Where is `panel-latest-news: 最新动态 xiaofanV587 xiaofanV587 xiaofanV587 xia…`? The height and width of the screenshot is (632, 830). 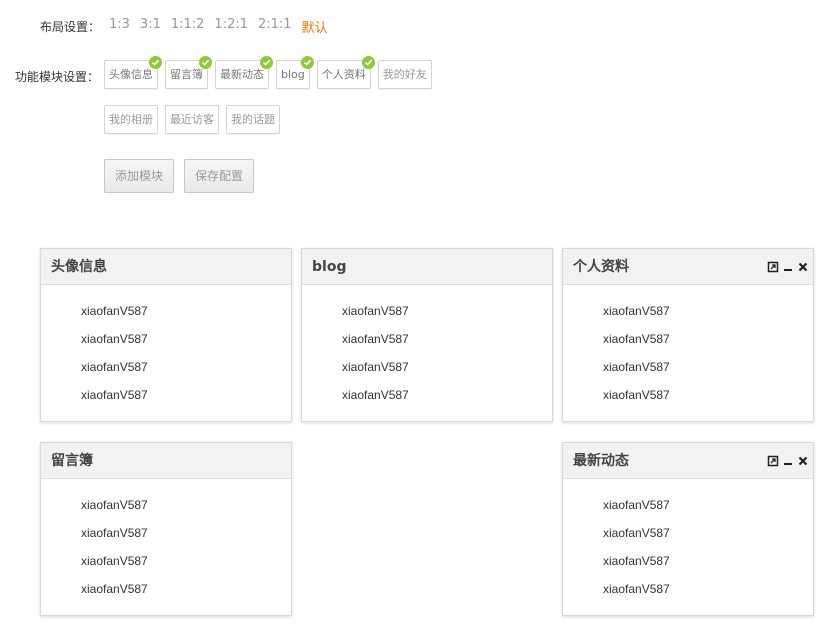
panel-latest-news: 最新动态 xiaofanV587 xiaofanV587 xiaofanV587 xia… is located at coordinates (688, 529).